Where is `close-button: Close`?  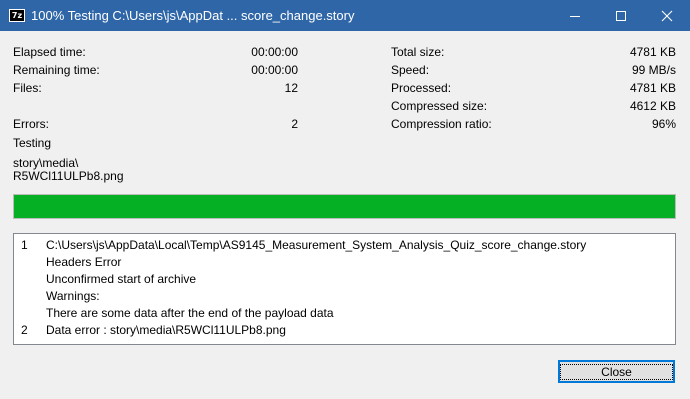
close-button: Close is located at coordinates (616, 371).